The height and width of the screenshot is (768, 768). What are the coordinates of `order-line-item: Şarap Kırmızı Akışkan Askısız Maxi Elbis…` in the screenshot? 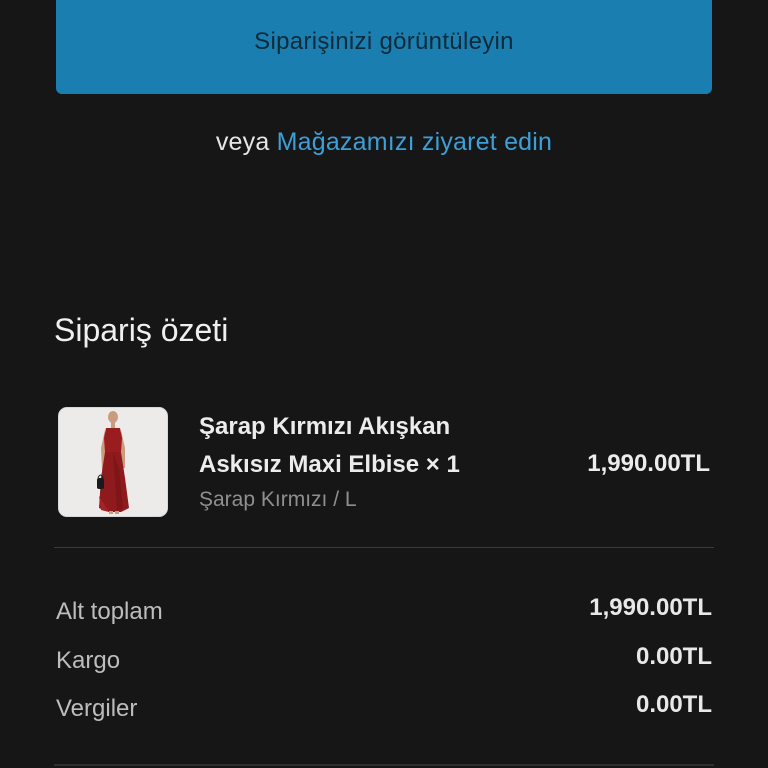 It's located at (385, 462).